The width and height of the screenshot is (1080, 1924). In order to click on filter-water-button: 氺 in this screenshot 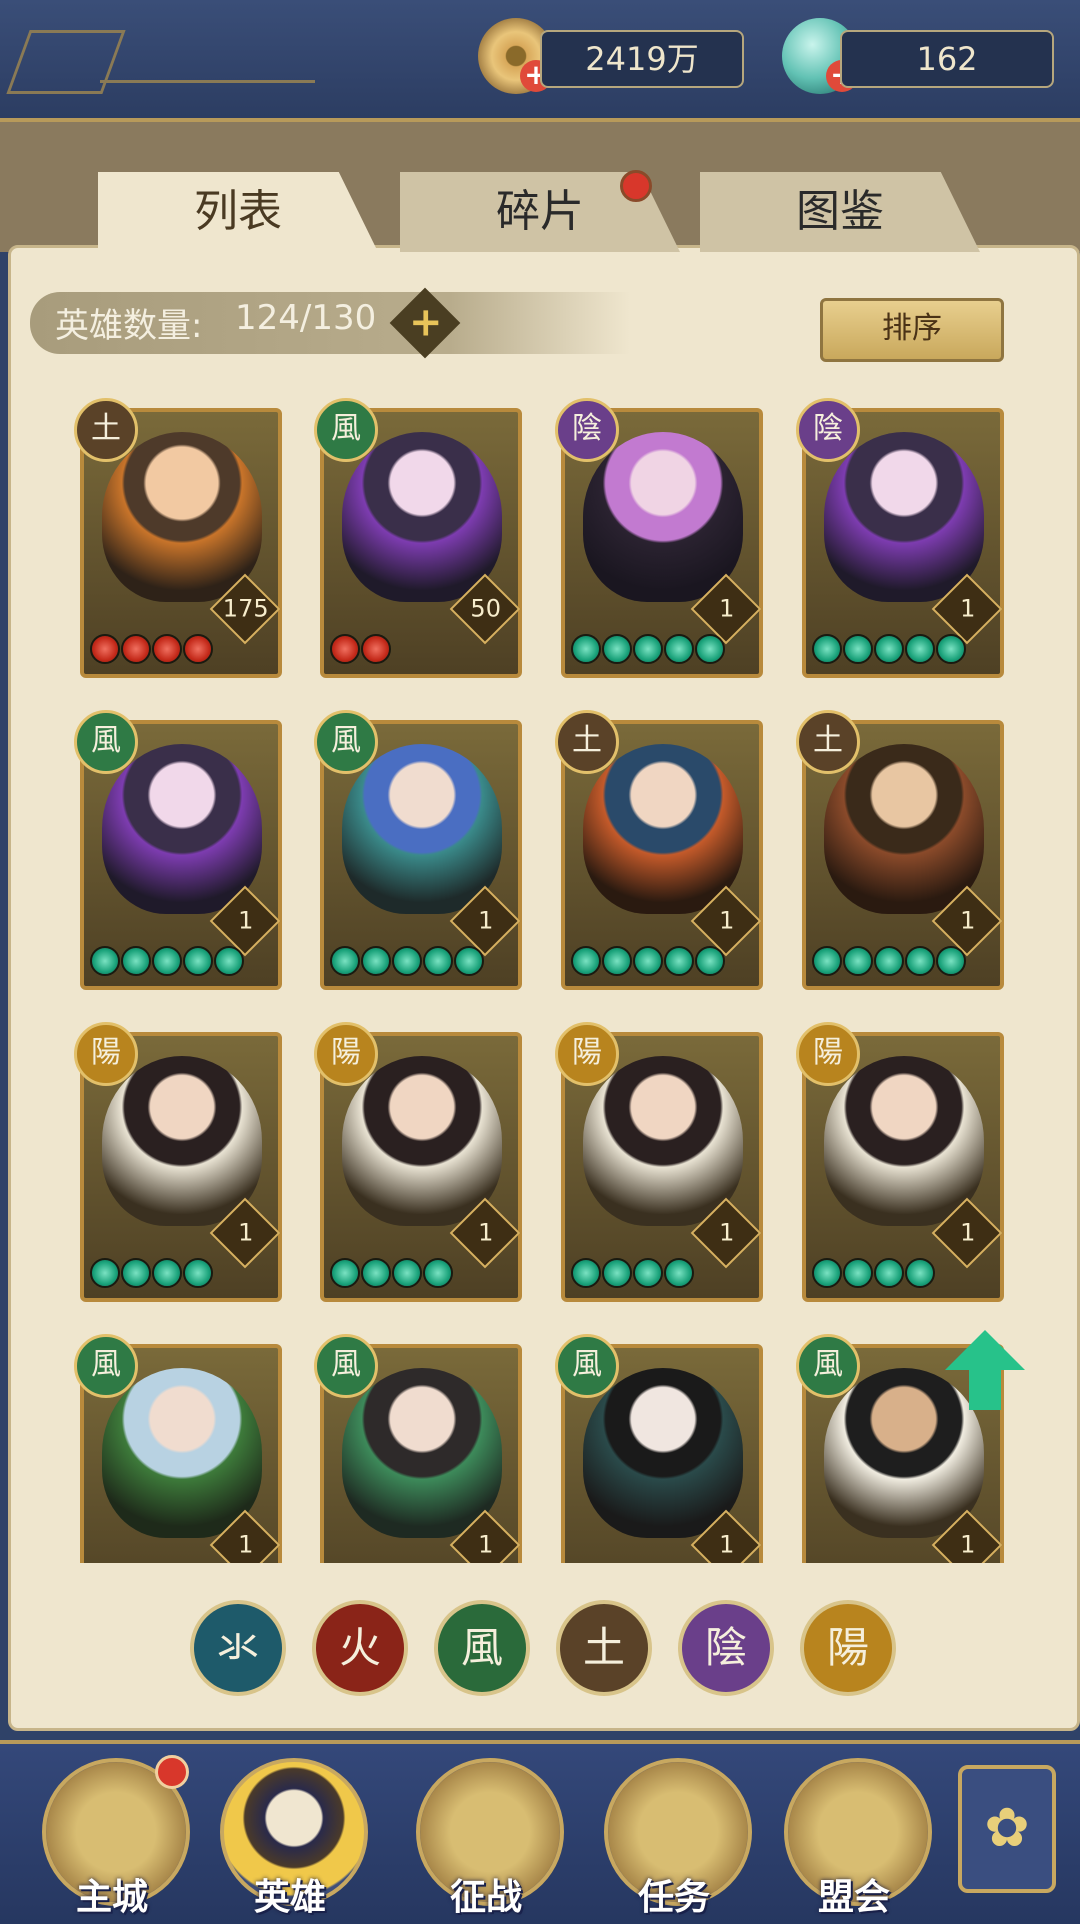, I will do `click(238, 1648)`.